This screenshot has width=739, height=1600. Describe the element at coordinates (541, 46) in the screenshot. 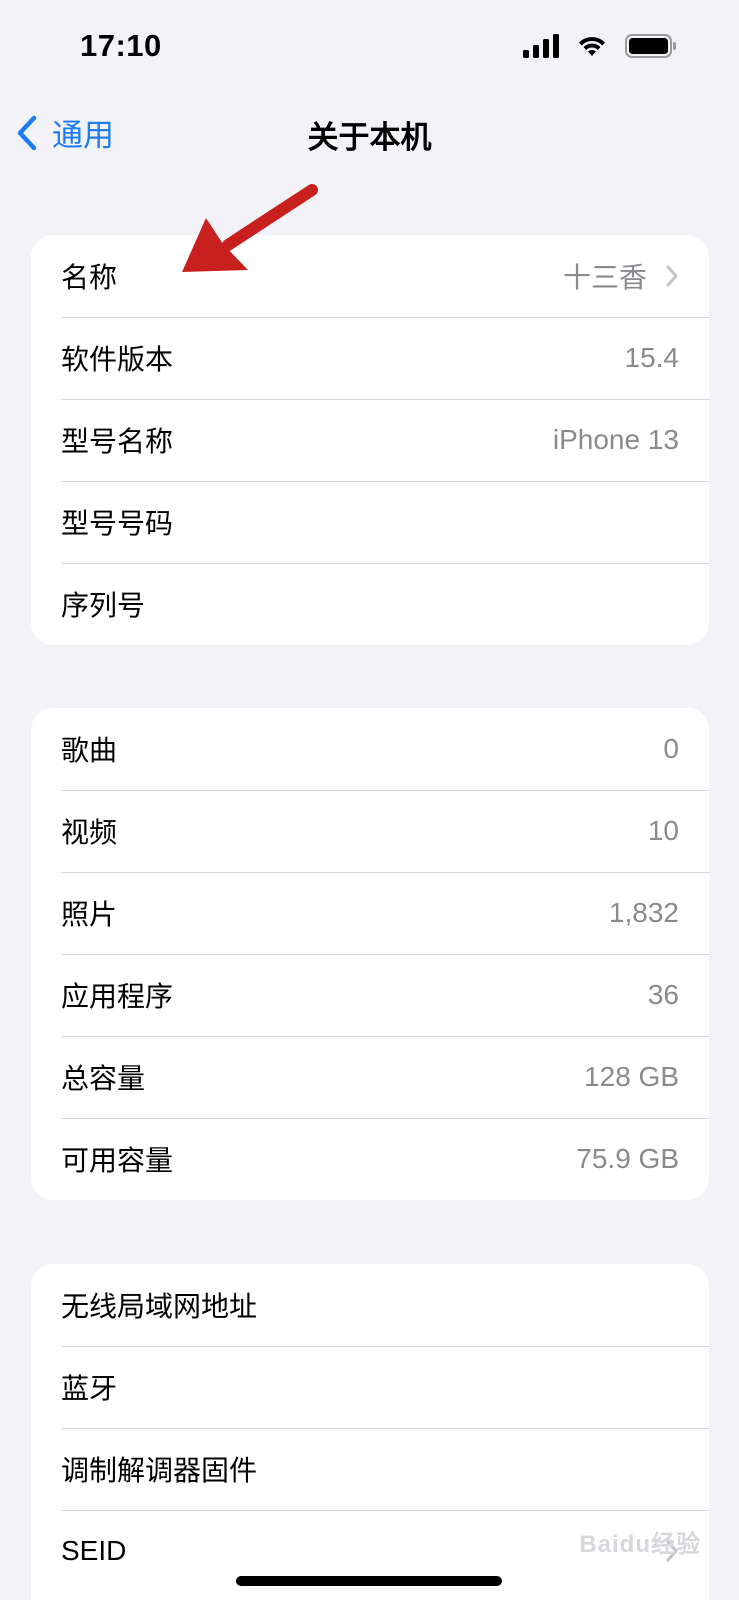

I see `cellular-signal-icon` at that location.